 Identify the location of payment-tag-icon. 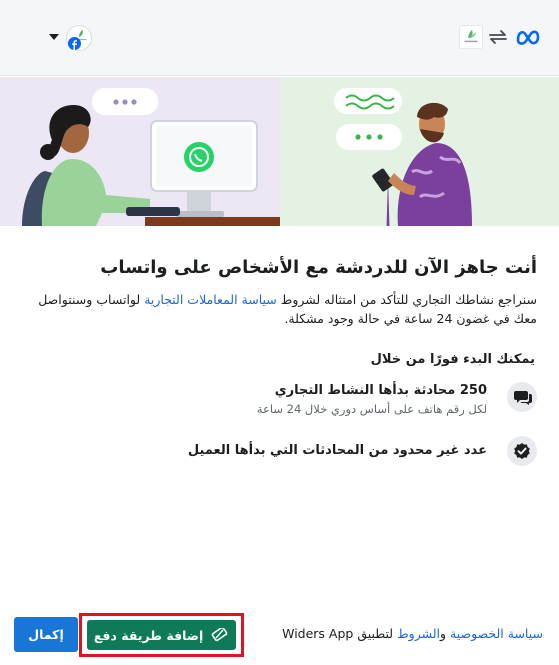
(219, 635).